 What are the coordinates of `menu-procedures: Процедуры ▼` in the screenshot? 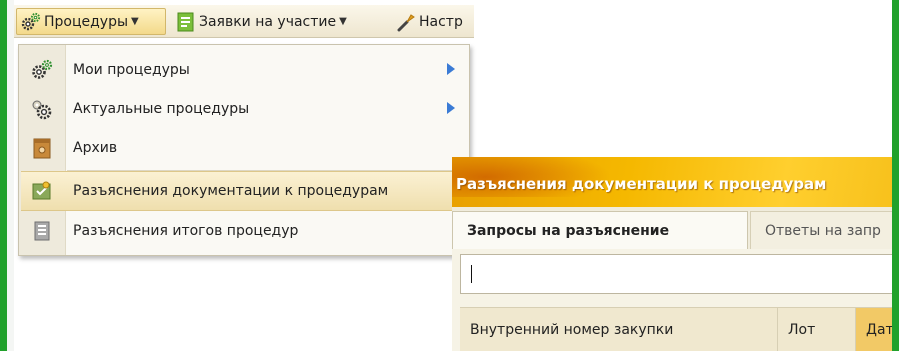 It's located at (91, 21).